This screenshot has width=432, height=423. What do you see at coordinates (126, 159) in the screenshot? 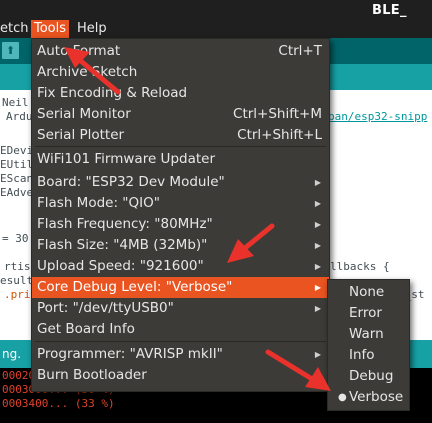
I see `menu-item-label: WiFi101 Firmware Updater` at bounding box center [126, 159].